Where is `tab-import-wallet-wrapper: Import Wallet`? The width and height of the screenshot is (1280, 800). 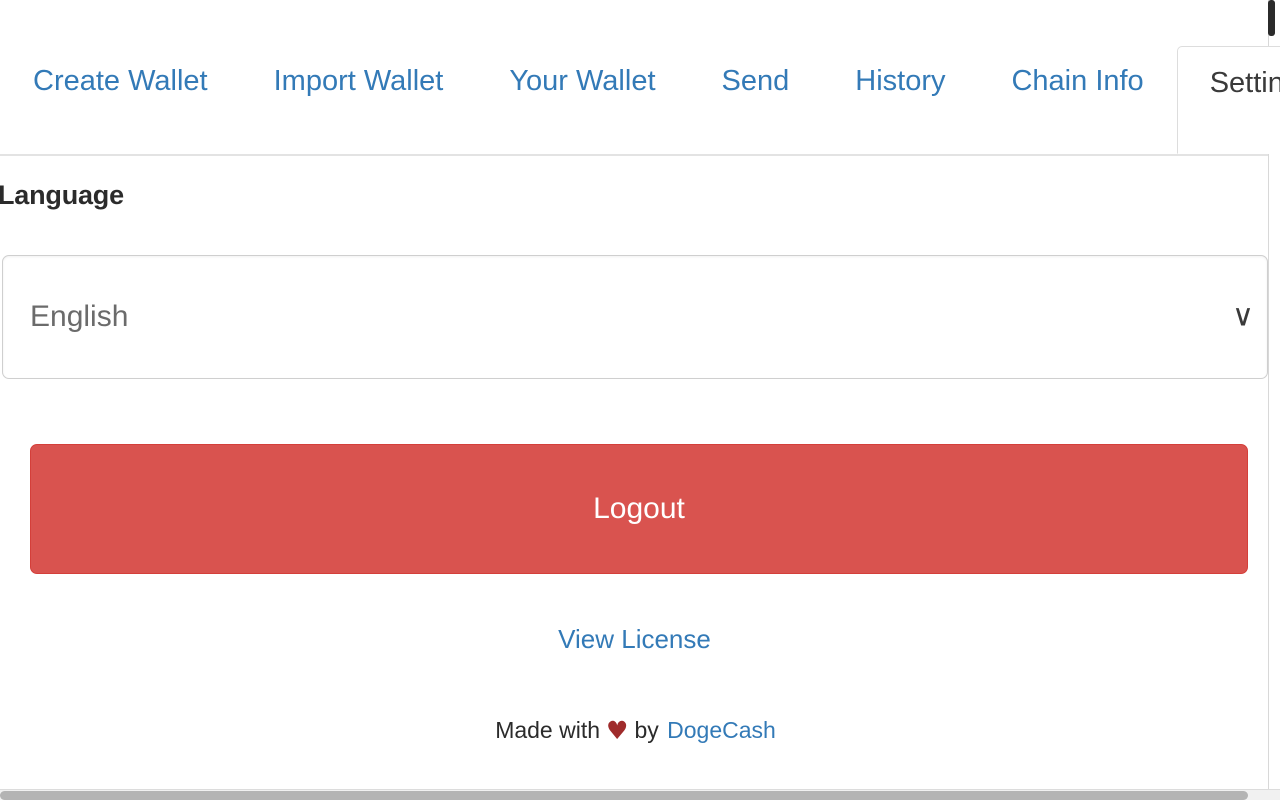
tab-import-wallet-wrapper: Import Wallet is located at coordinates (359, 109).